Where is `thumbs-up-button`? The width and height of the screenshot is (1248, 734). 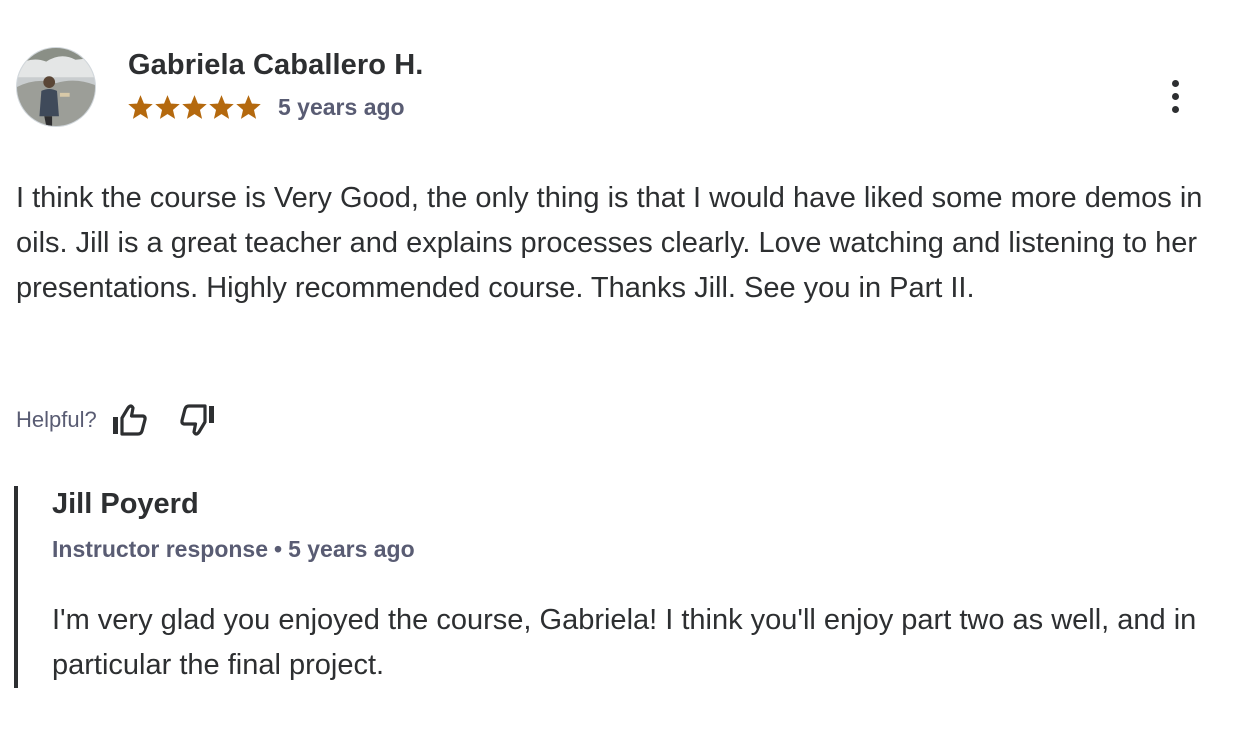 thumbs-up-button is located at coordinates (129, 420).